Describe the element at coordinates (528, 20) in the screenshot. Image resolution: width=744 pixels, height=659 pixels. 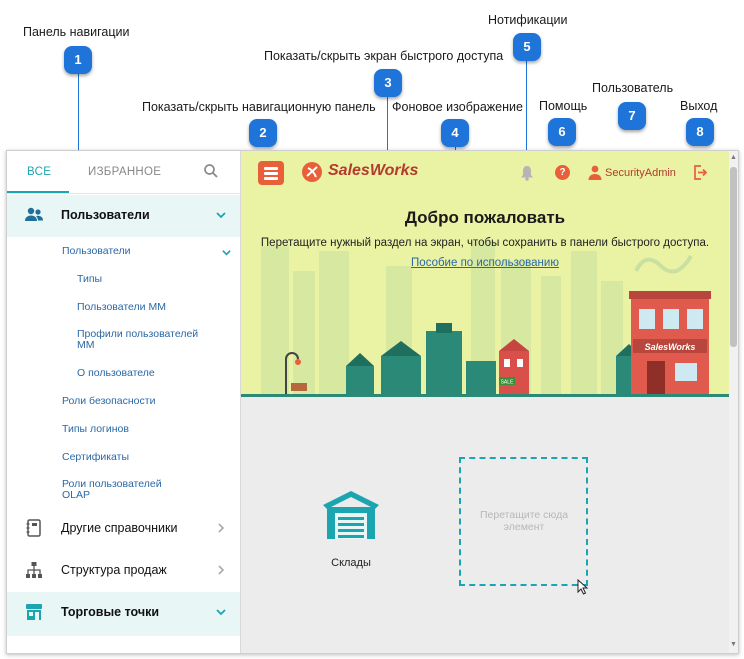
I see `annotation-label-5: Нотификации` at that location.